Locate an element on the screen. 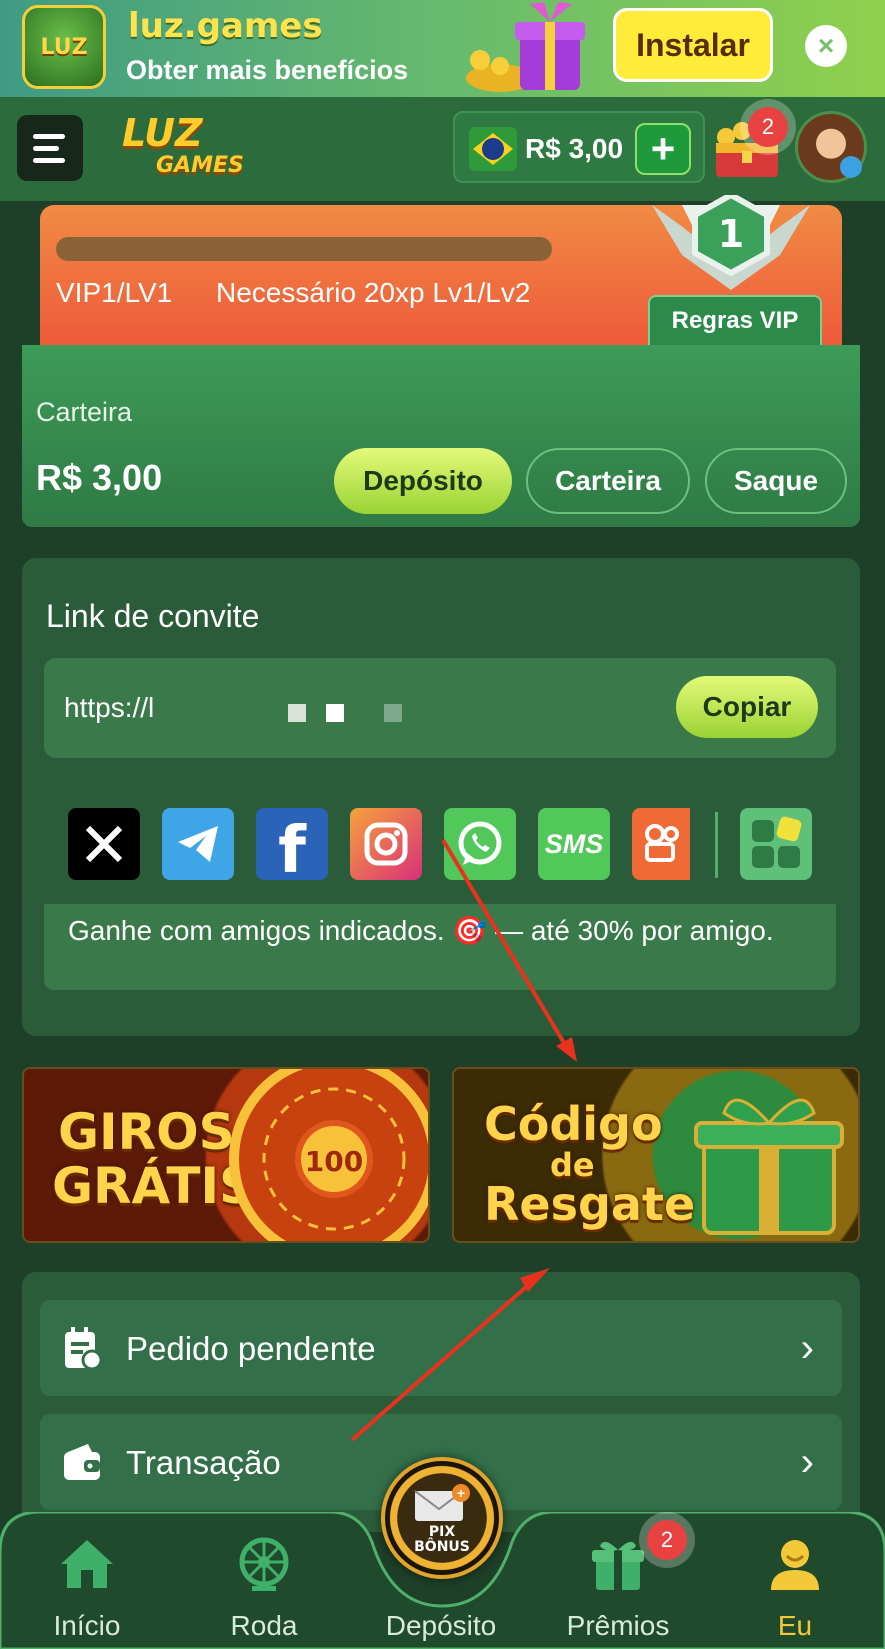  x-icon is located at coordinates (104, 844).